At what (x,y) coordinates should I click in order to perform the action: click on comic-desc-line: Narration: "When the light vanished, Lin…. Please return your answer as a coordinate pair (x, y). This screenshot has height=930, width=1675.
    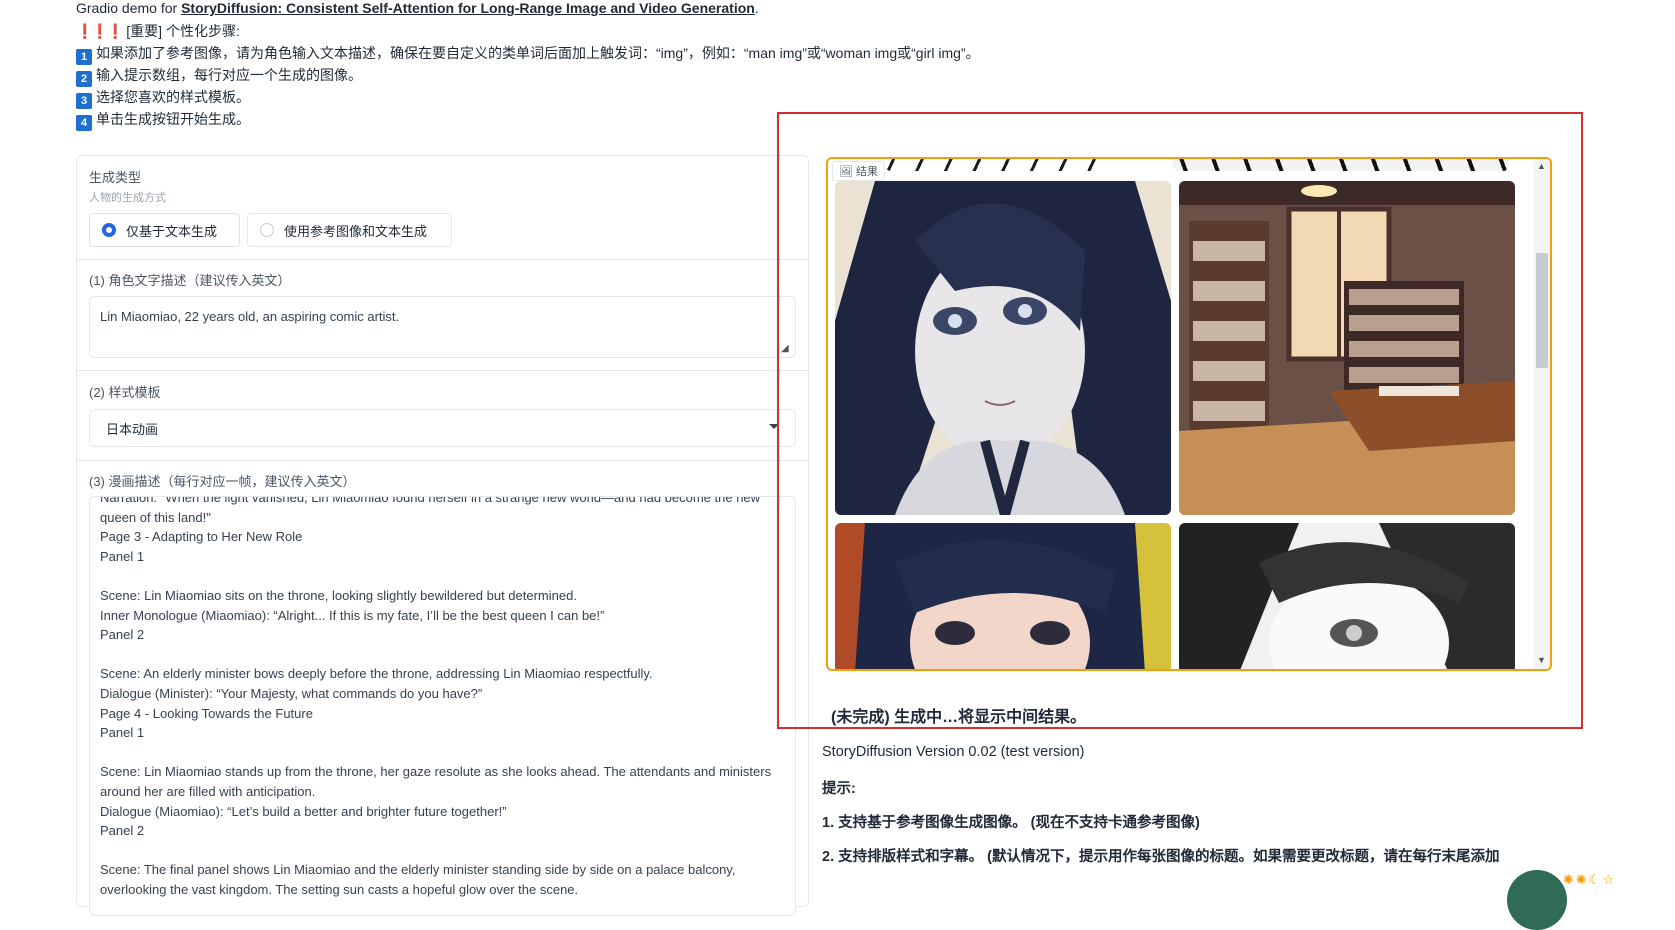
    Looking at the image, I should click on (430, 500).